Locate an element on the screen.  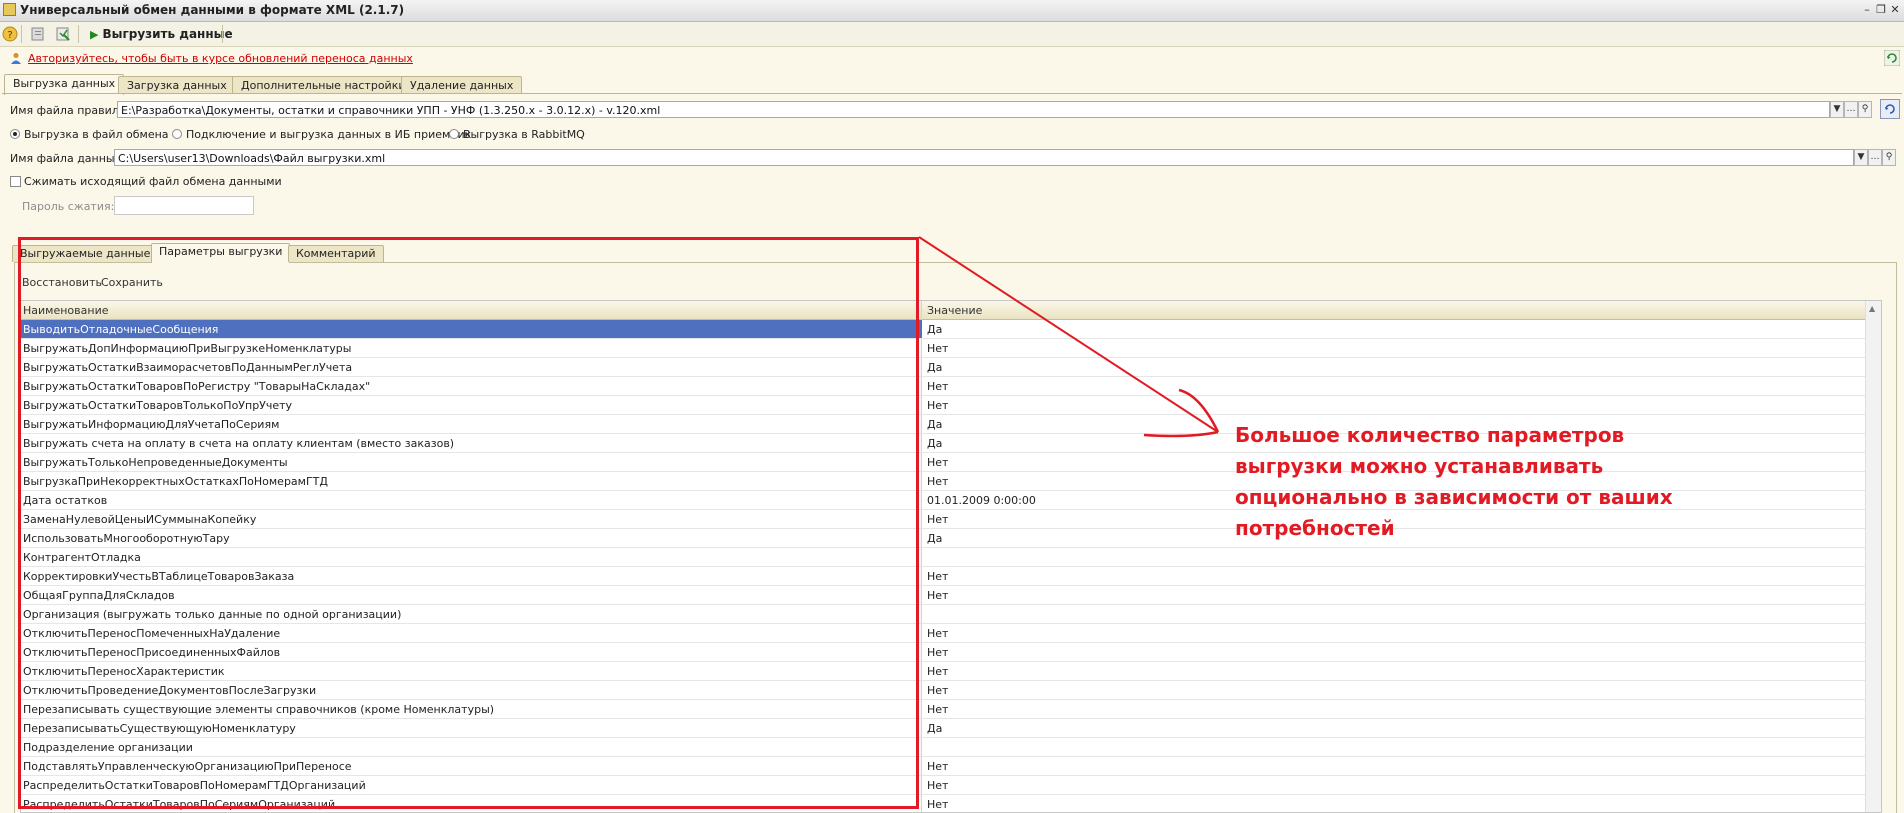
refresh-icon is located at coordinates (1892, 58).